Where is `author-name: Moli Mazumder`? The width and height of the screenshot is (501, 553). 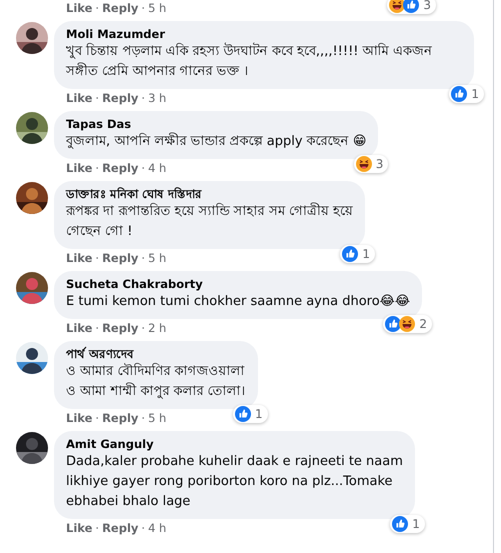
author-name: Moli Mazumder is located at coordinates (264, 34).